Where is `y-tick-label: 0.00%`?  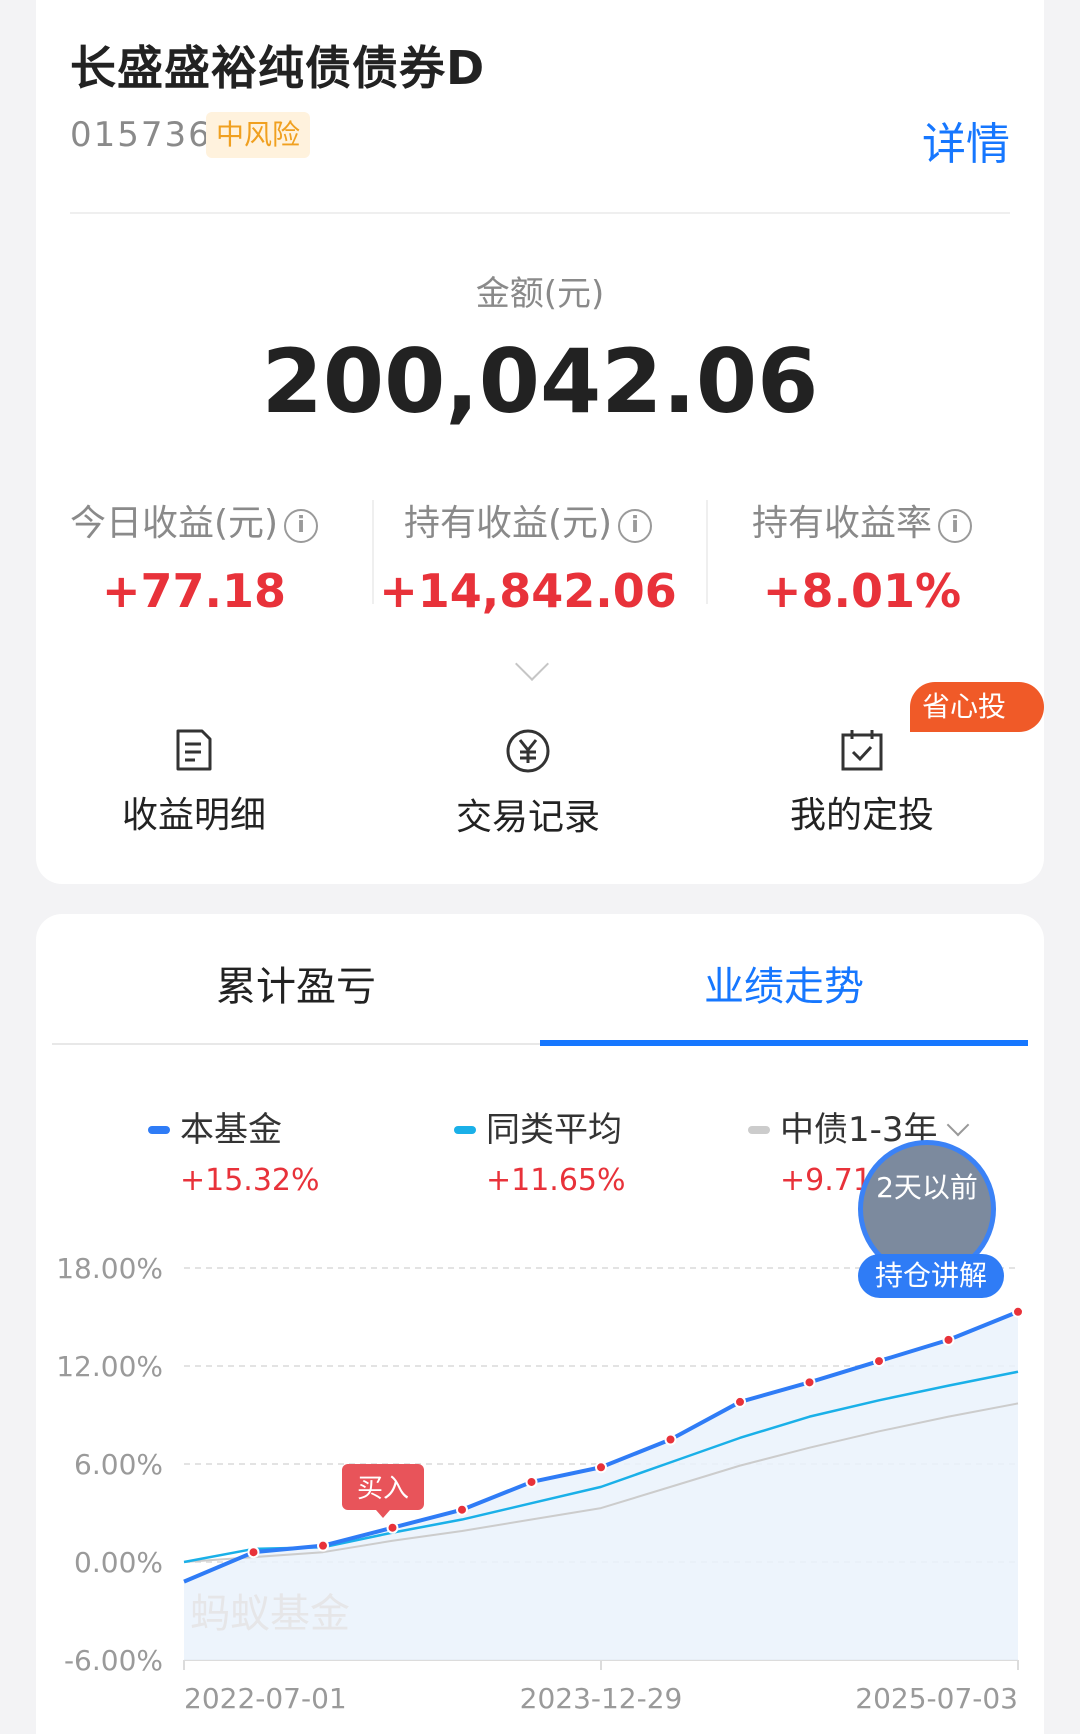 y-tick-label: 0.00% is located at coordinates (118, 1562).